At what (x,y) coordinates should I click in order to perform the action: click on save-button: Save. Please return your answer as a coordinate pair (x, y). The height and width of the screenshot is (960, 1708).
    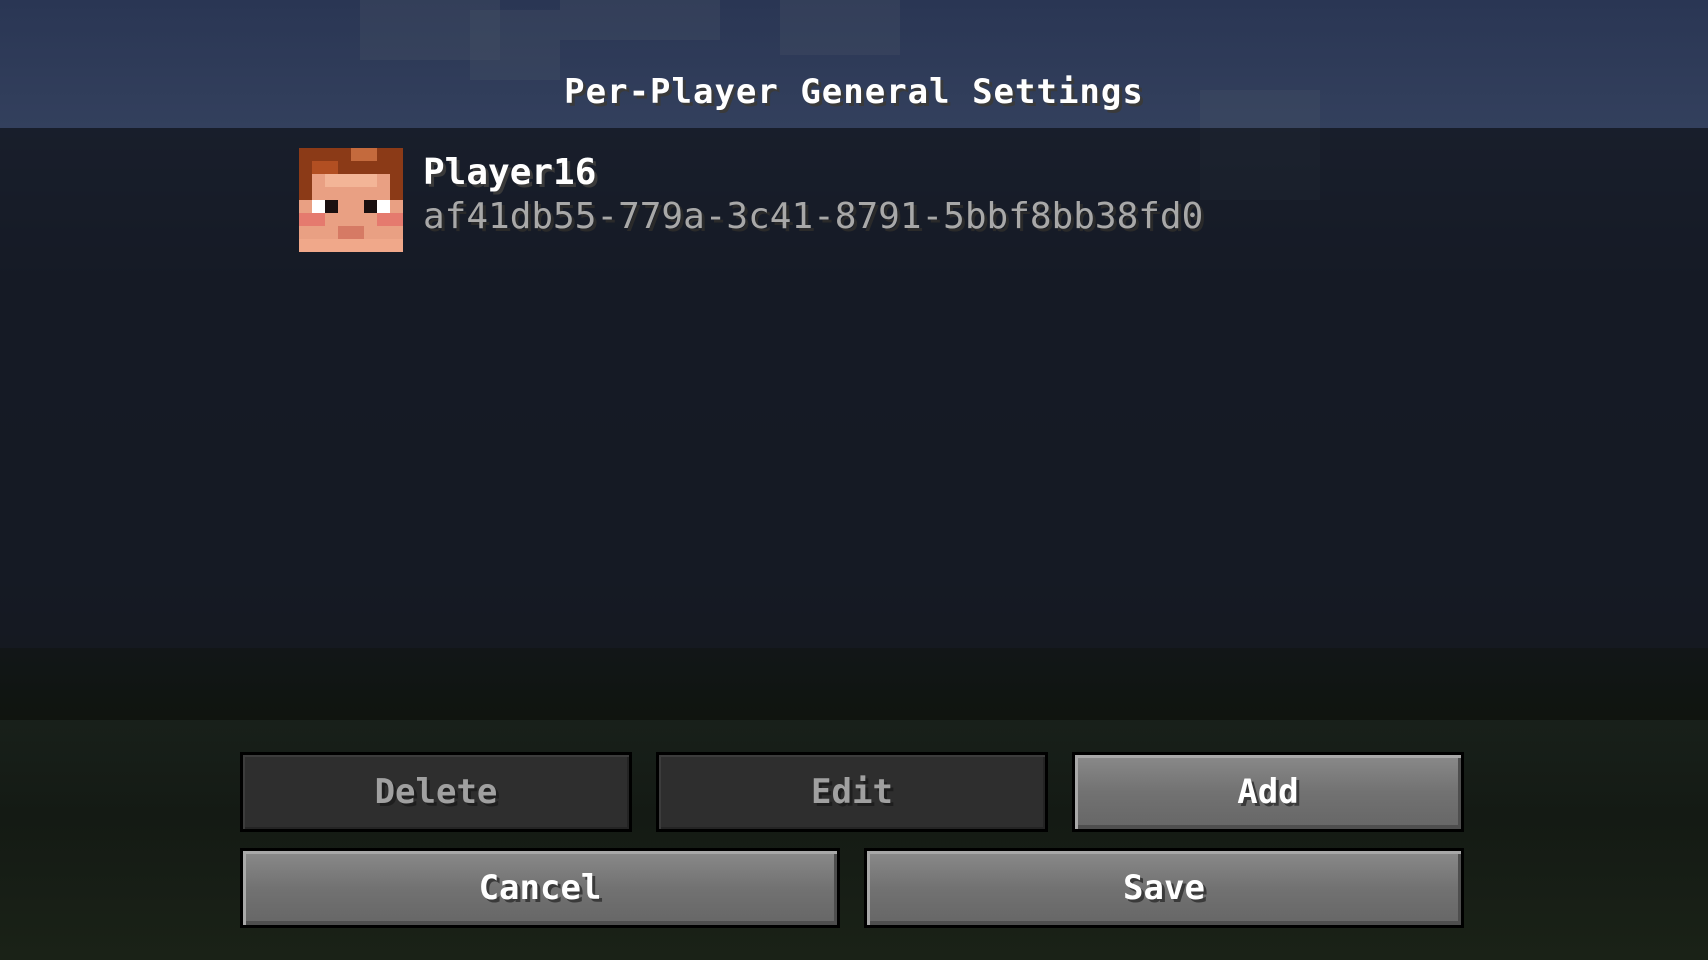
    Looking at the image, I should click on (1164, 888).